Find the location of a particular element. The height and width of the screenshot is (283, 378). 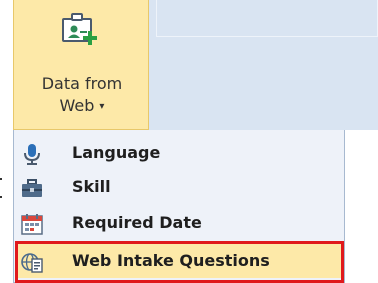

calendar-icon is located at coordinates (32, 224).